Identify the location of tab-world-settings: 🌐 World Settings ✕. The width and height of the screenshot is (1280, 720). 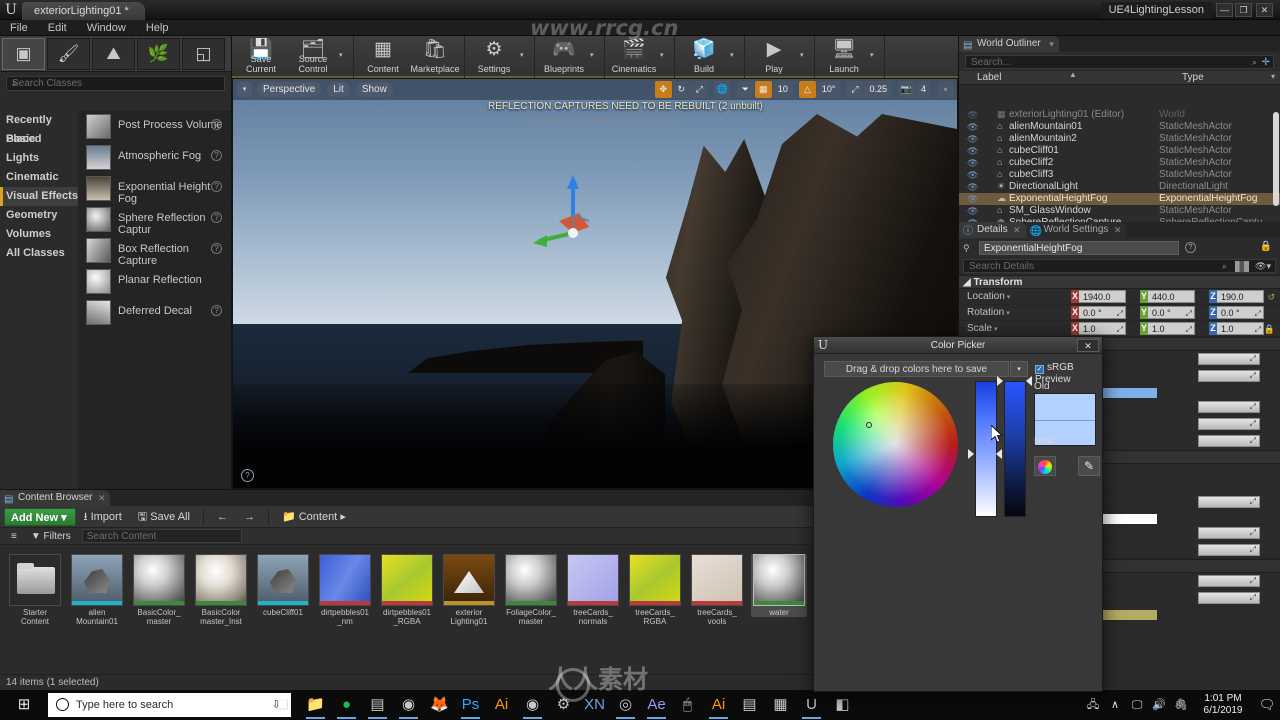
(1076, 230).